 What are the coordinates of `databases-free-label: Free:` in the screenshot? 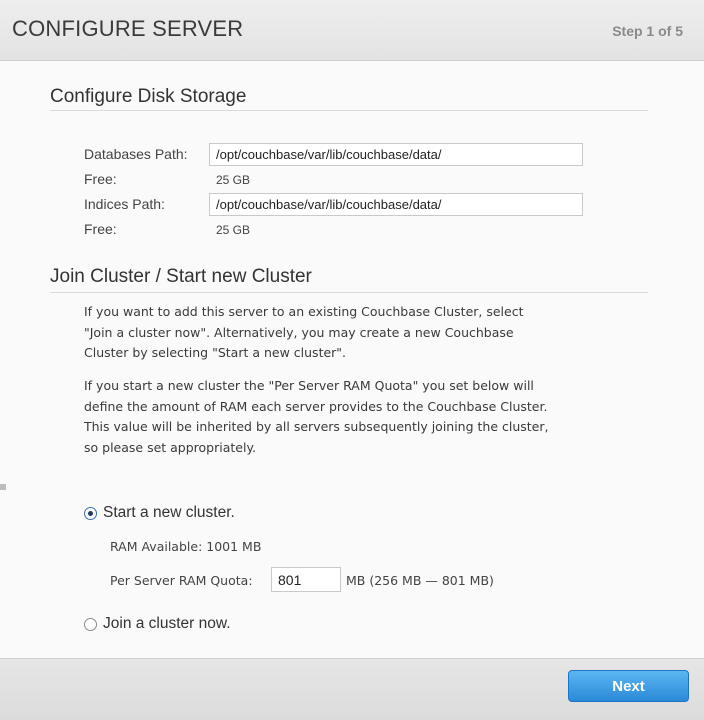 It's located at (100, 179).